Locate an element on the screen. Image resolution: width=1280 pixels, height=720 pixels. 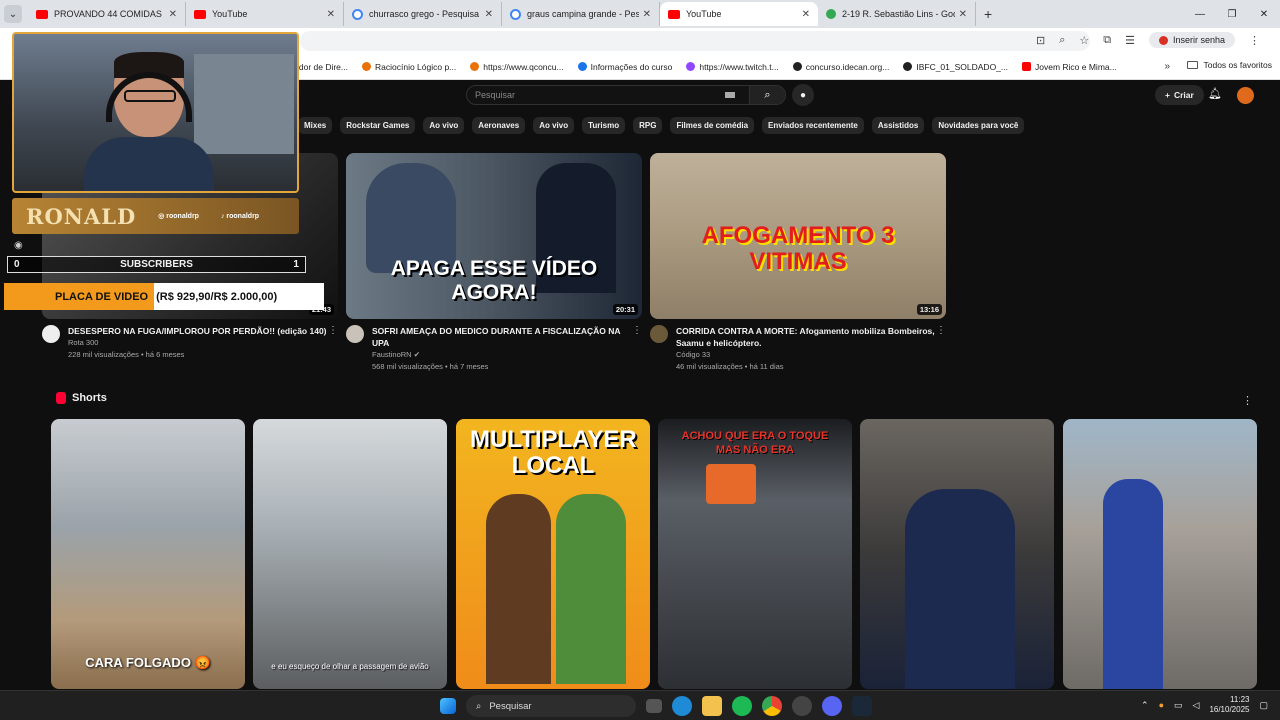
clock: 11:23 16/10/2025 is located at coordinates (1229, 705).